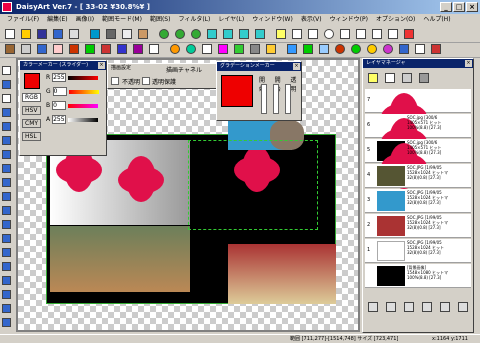  Describe the element at coordinates (32, 123) in the screenshot. I see `mode-cmy: CMY` at that location.